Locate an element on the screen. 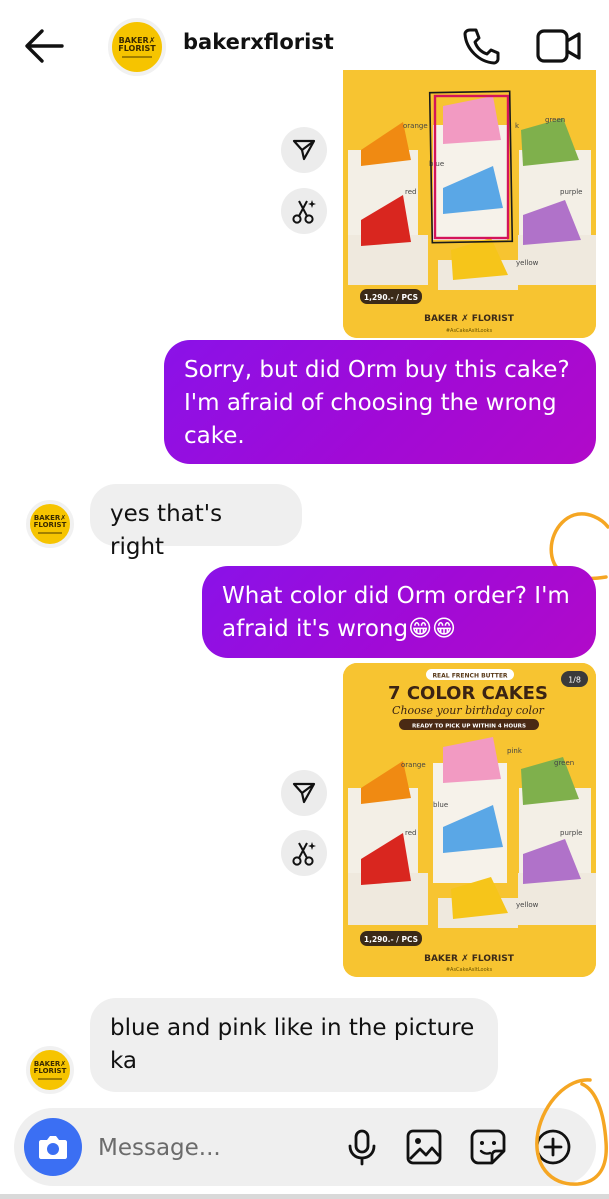 The image size is (609, 1199). back-arrow-icon is located at coordinates (44, 46).